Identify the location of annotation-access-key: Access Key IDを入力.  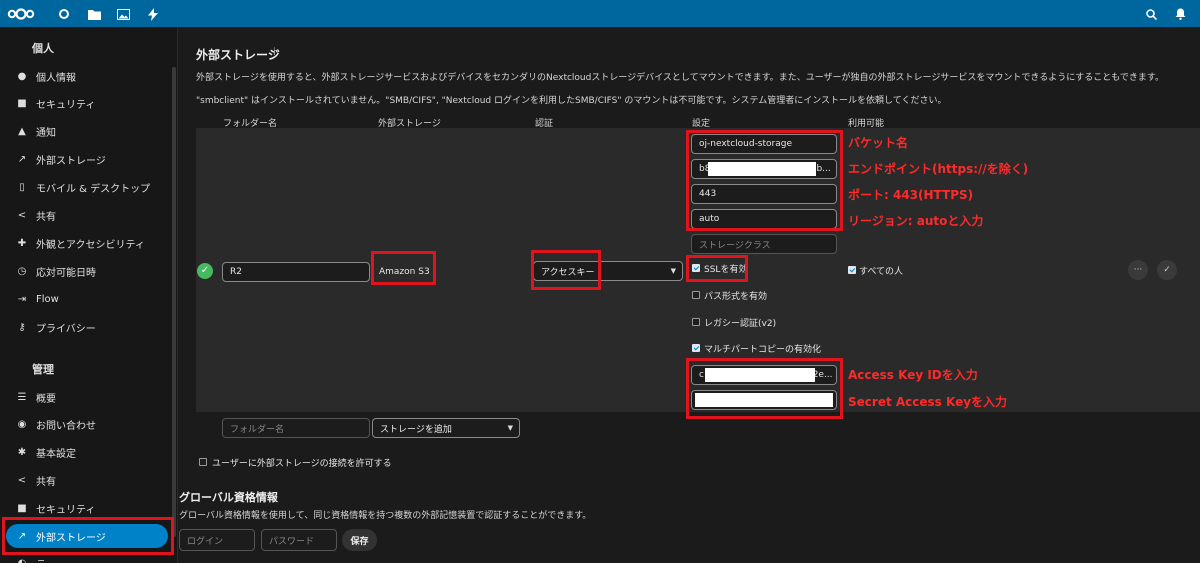
(913, 375).